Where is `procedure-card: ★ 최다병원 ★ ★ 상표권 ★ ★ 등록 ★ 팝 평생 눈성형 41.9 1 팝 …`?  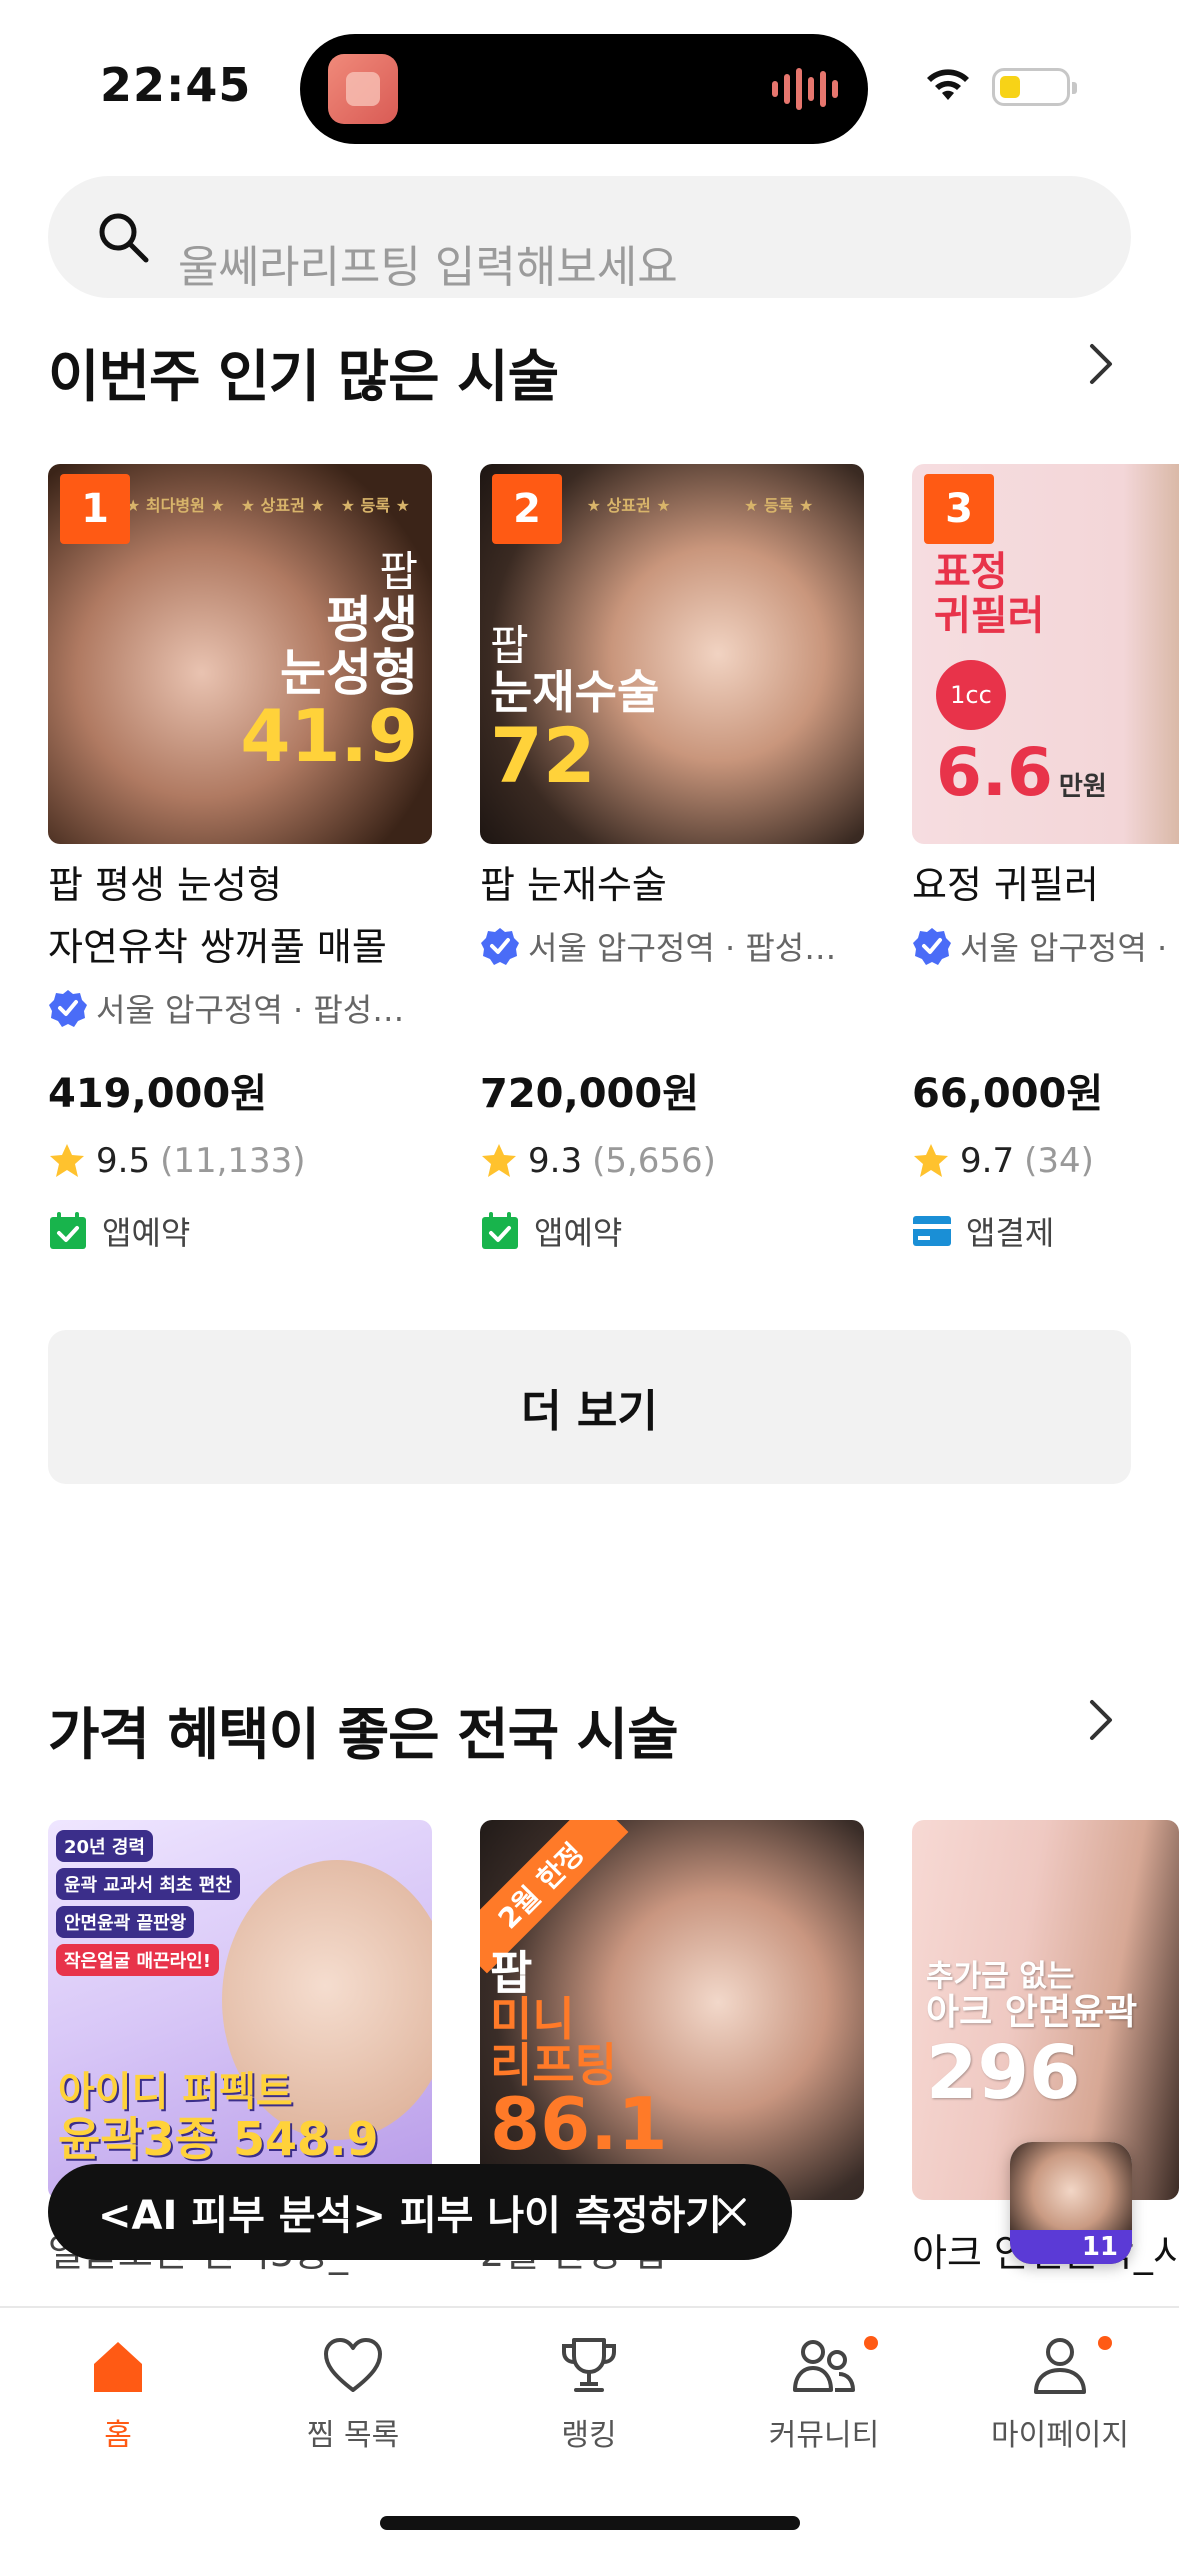 procedure-card: ★ 최다병원 ★ ★ 상표권 ★ ★ 등록 ★ 팝 평생 눈성형 41.9 1 팝 … is located at coordinates (240, 865).